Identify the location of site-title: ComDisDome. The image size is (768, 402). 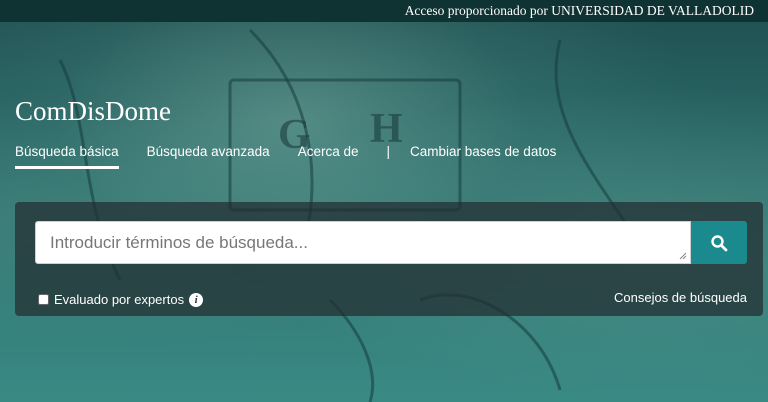
(93, 111).